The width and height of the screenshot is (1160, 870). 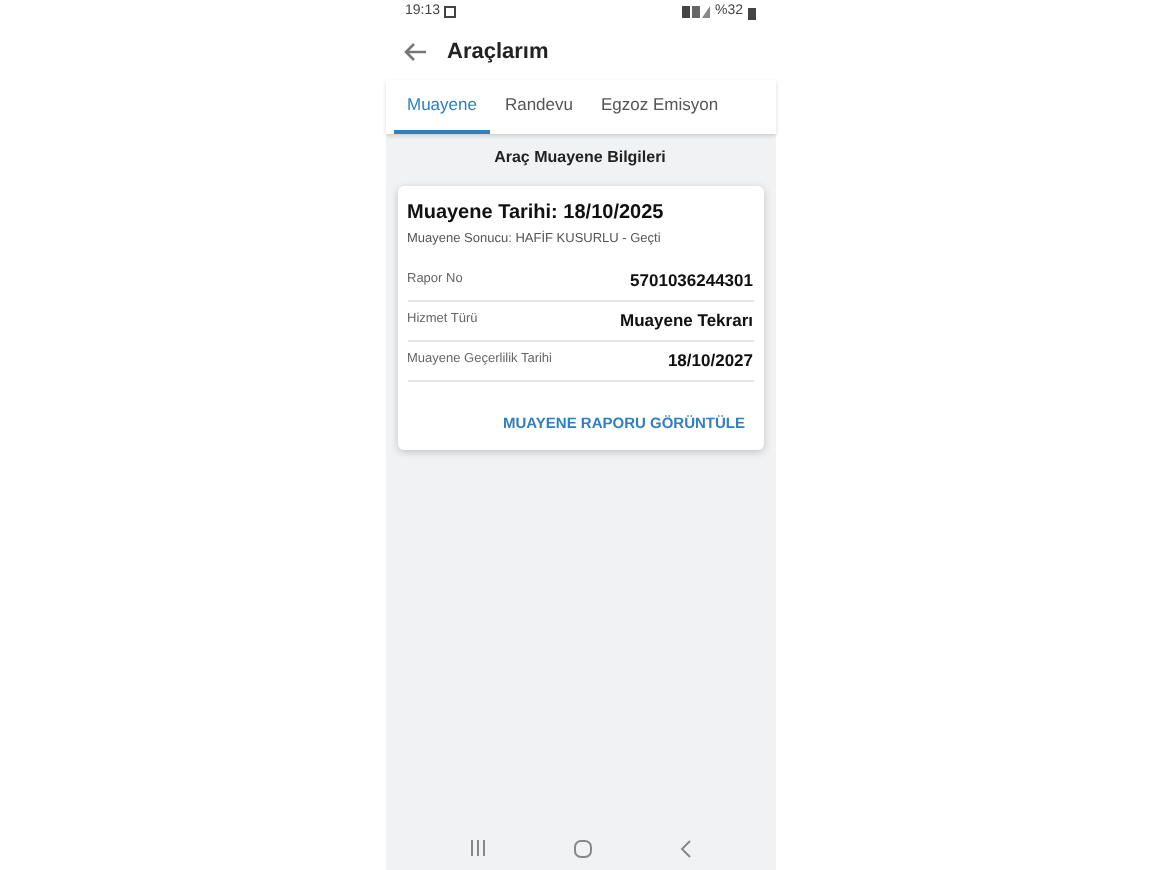 What do you see at coordinates (477, 848) in the screenshot?
I see `recent-apps-icon` at bounding box center [477, 848].